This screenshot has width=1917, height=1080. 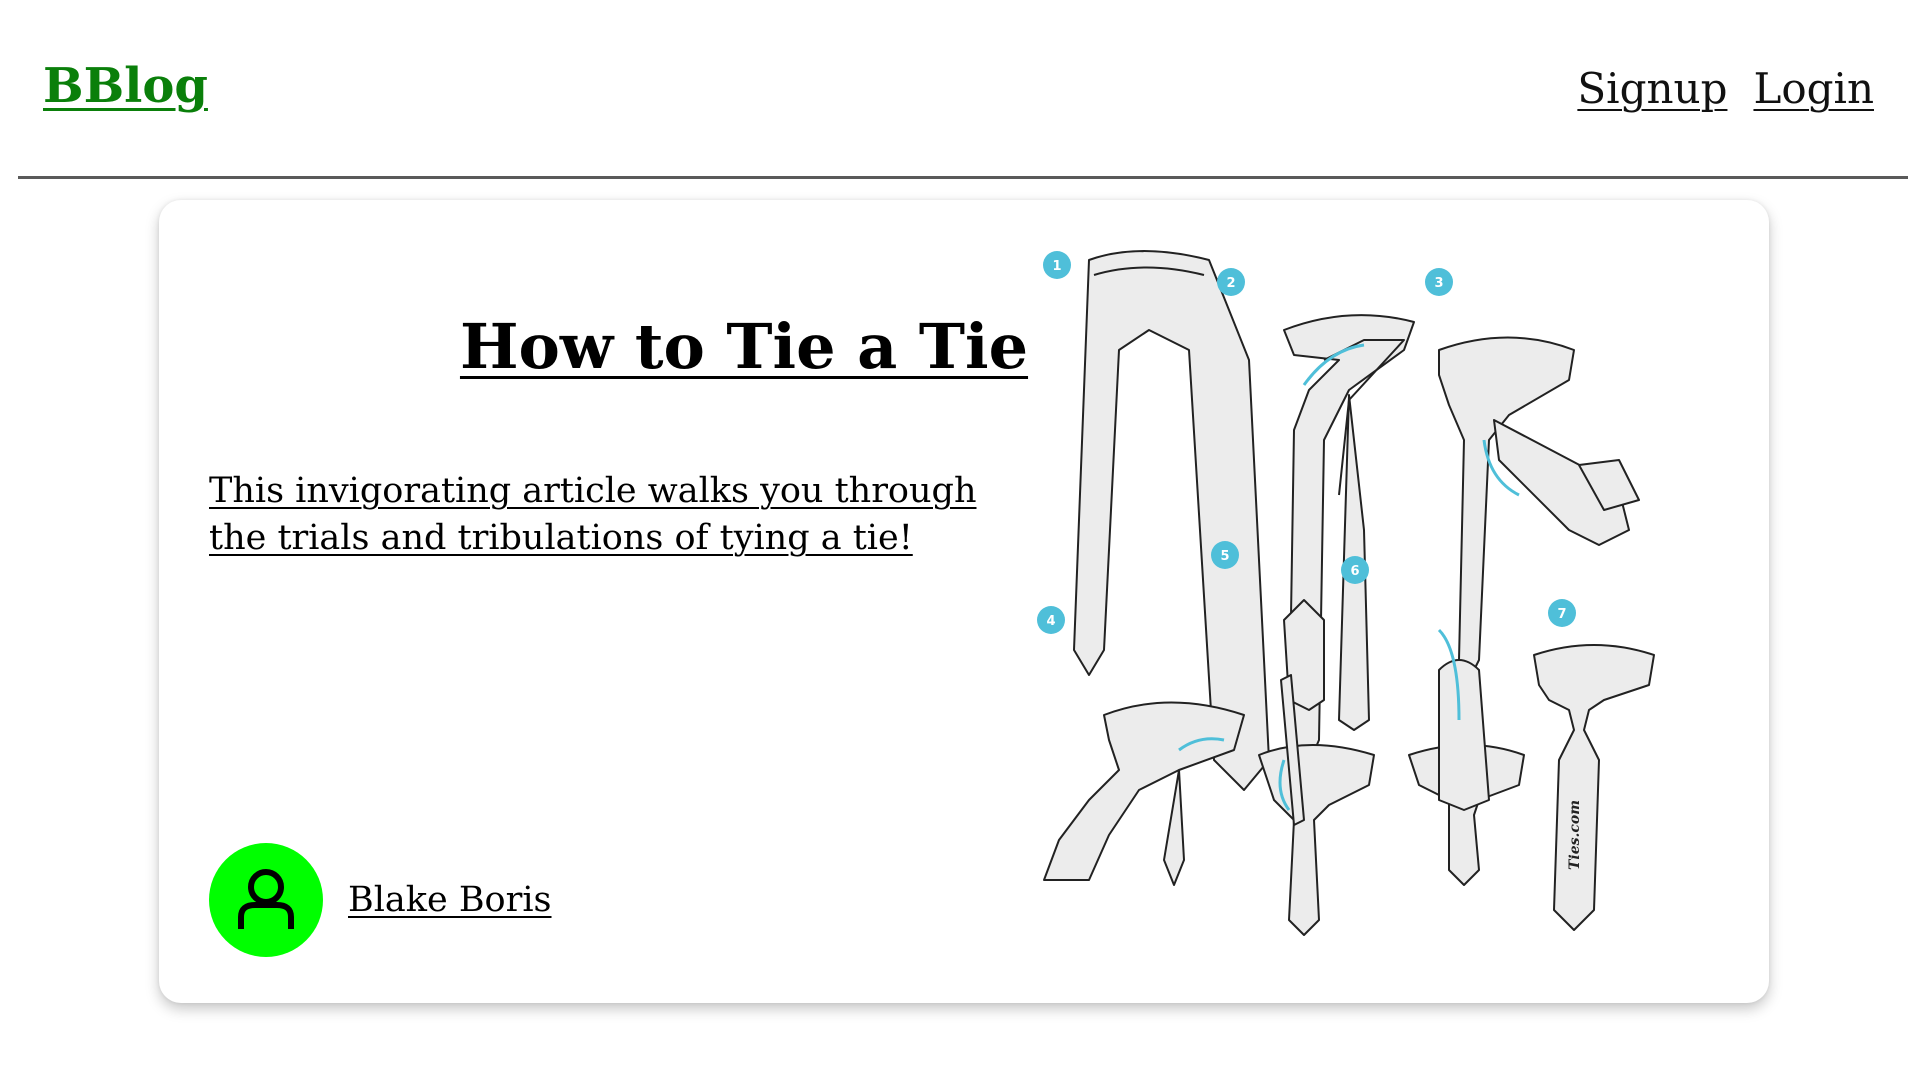 What do you see at coordinates (1056, 266) in the screenshot?
I see `step-number: 1` at bounding box center [1056, 266].